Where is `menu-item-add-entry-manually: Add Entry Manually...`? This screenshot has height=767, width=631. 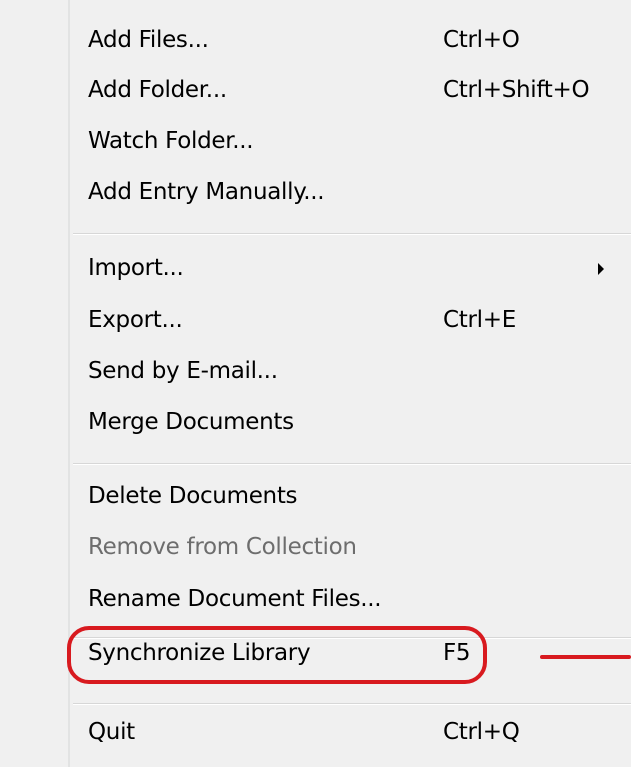 menu-item-add-entry-manually: Add Entry Manually... is located at coordinates (315, 194).